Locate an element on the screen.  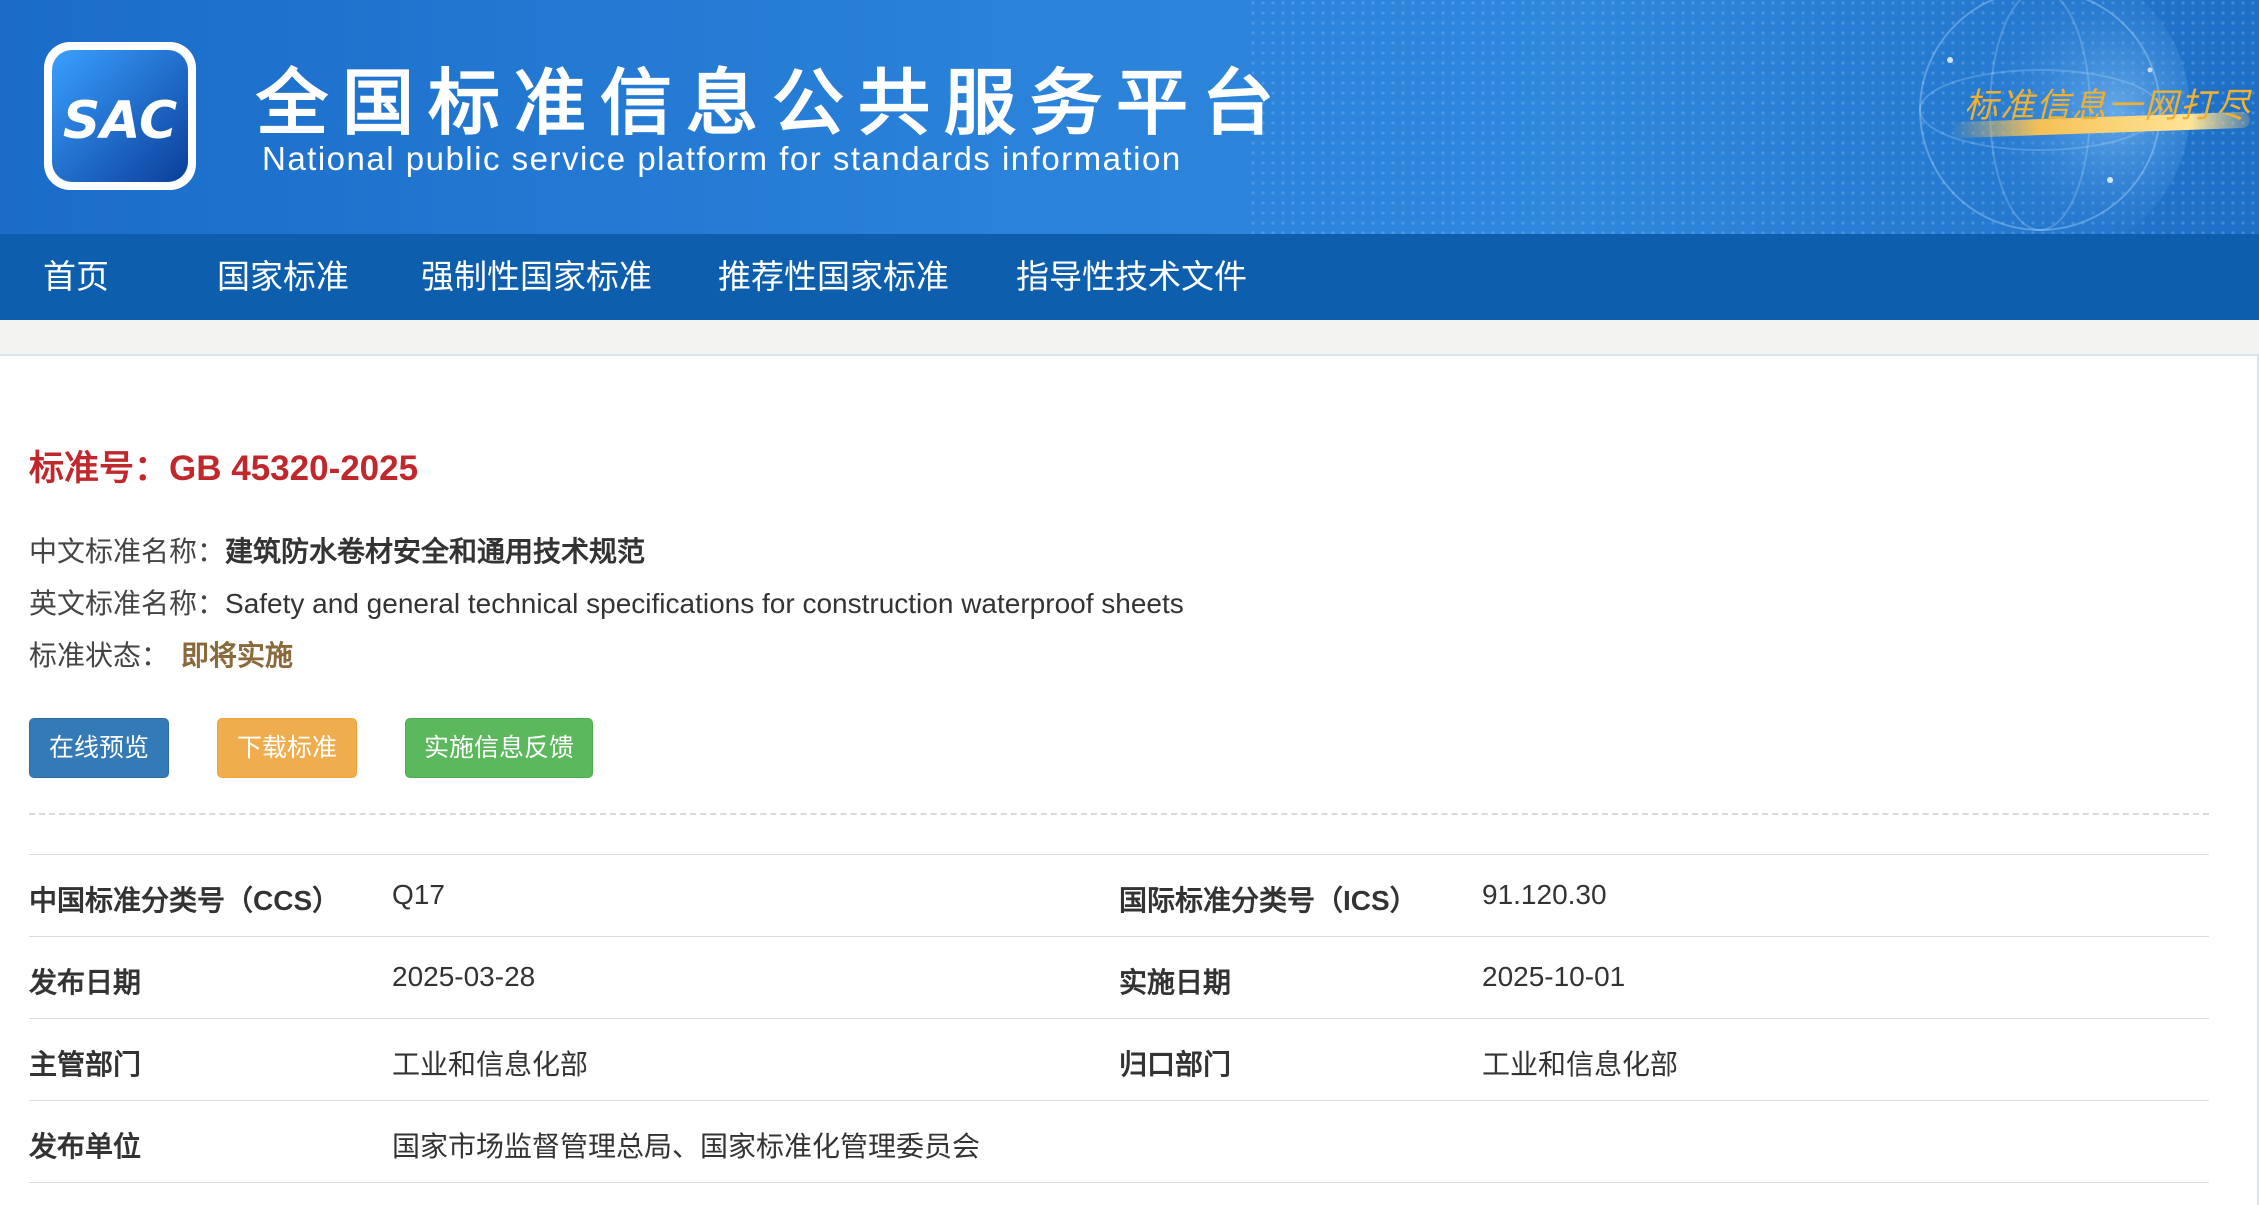
ccs-label: 中国标准分类号（CCS） is located at coordinates (185, 900).